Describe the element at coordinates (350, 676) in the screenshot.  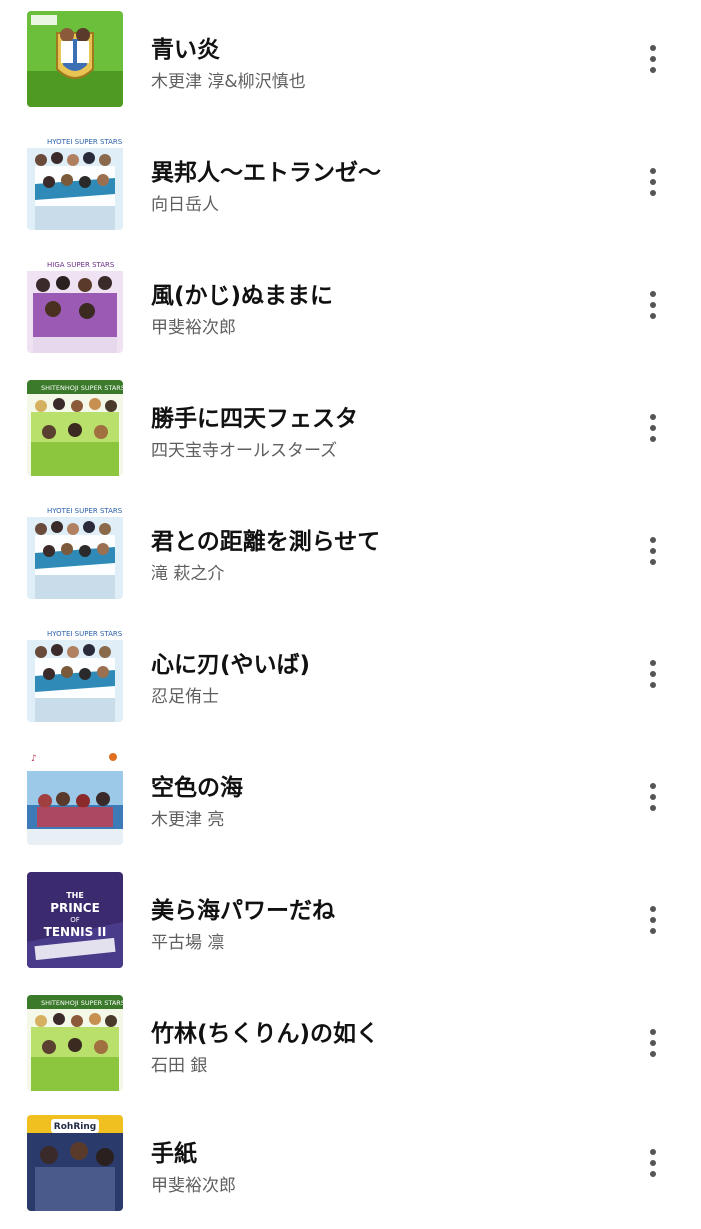
I see `track-row: HYOTEI SUPER STARS 心に刃(やいば) 忍足侑士` at that location.